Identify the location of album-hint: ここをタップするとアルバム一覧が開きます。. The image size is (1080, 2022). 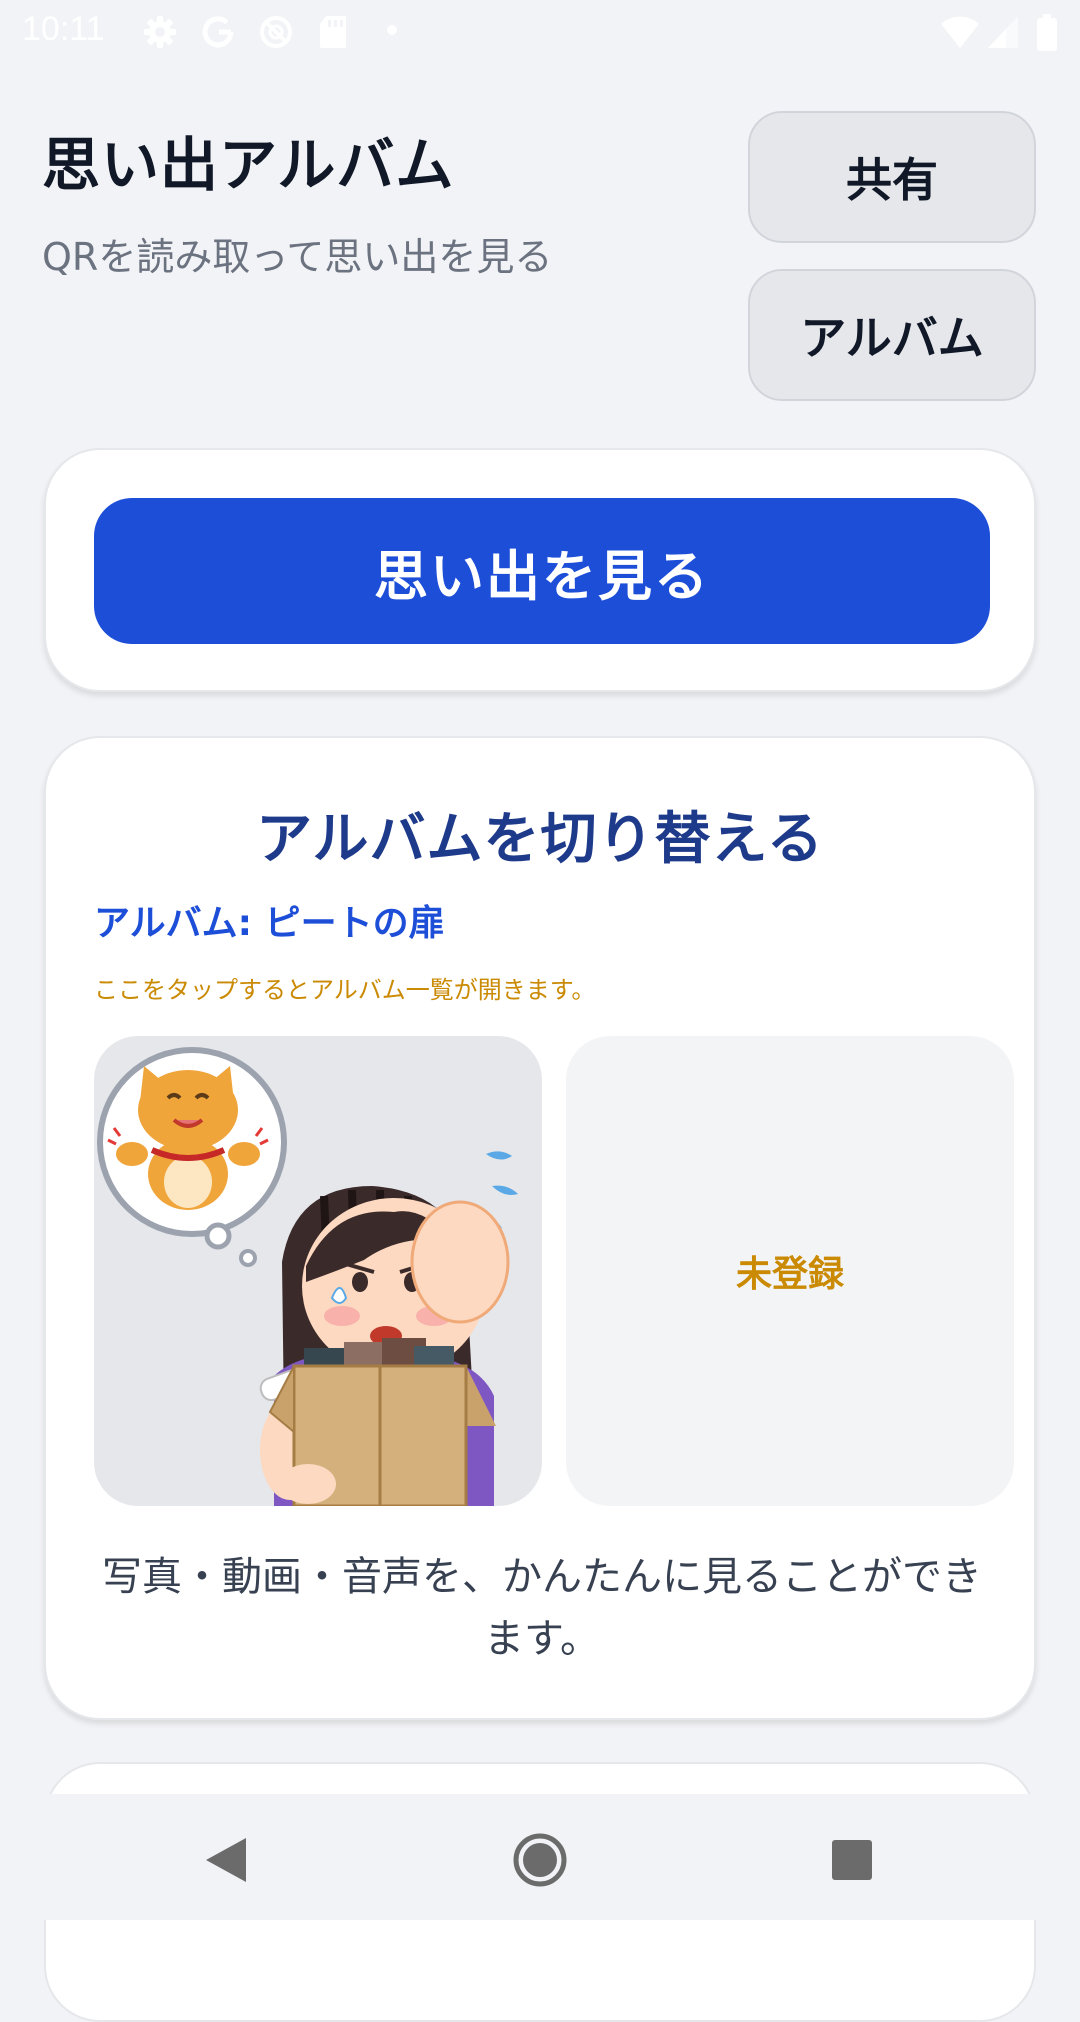
(345, 990).